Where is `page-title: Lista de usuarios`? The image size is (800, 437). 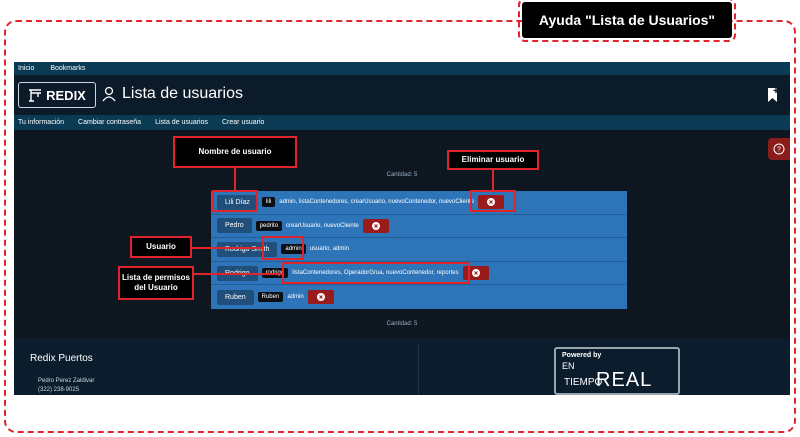
page-title: Lista de usuarios is located at coordinates (182, 93).